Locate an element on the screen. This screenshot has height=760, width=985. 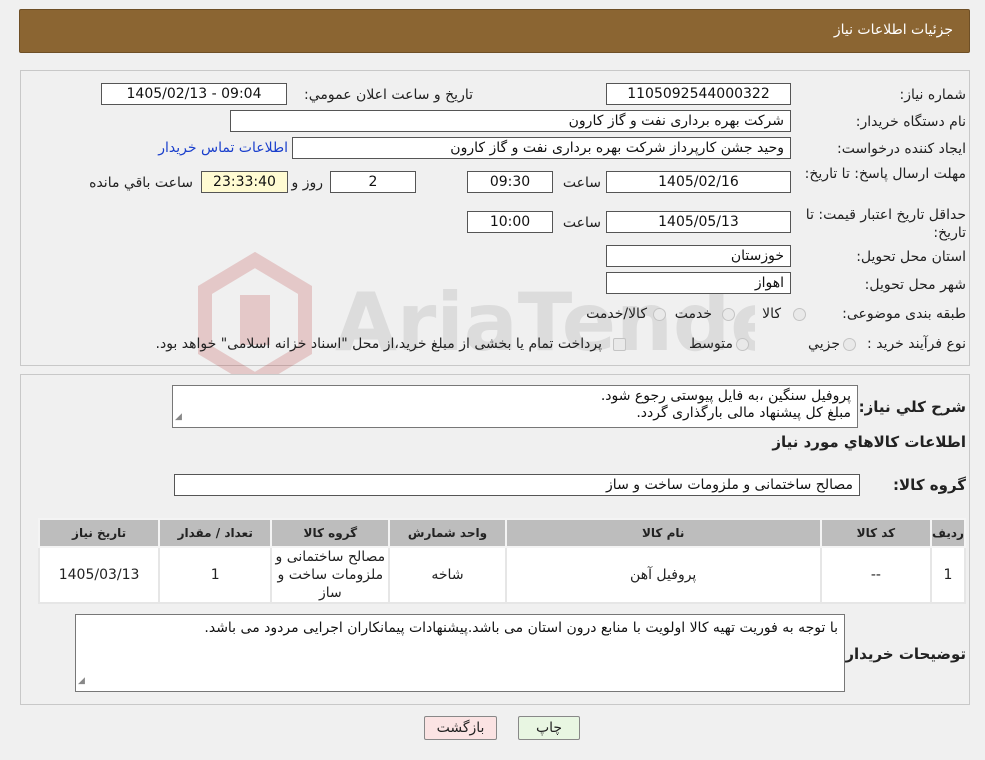
watermark-logo: AriaTender.neT is located at coordinates (476, 320).